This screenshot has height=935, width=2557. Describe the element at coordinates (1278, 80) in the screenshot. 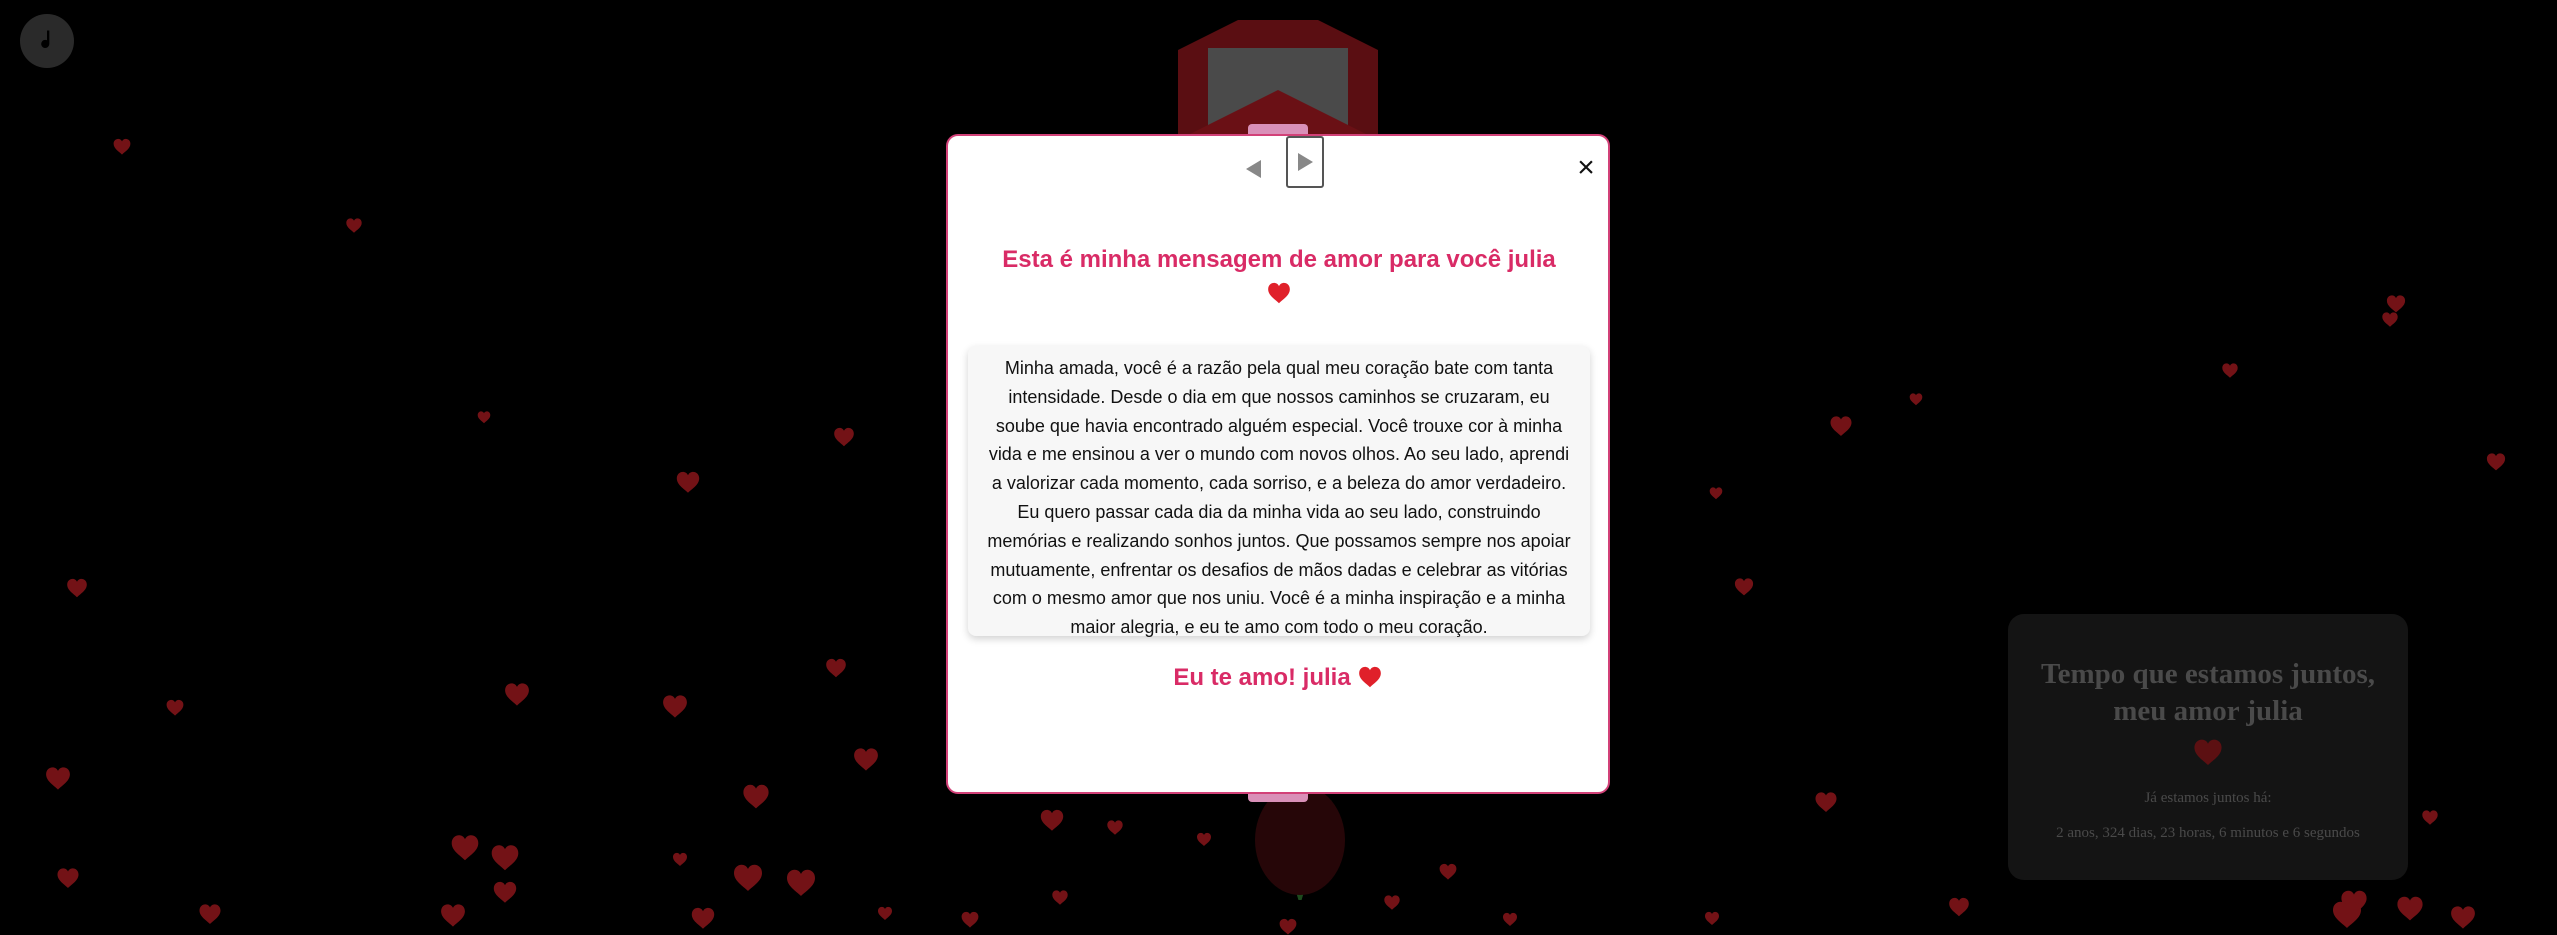

I see `envelope-illustration` at that location.